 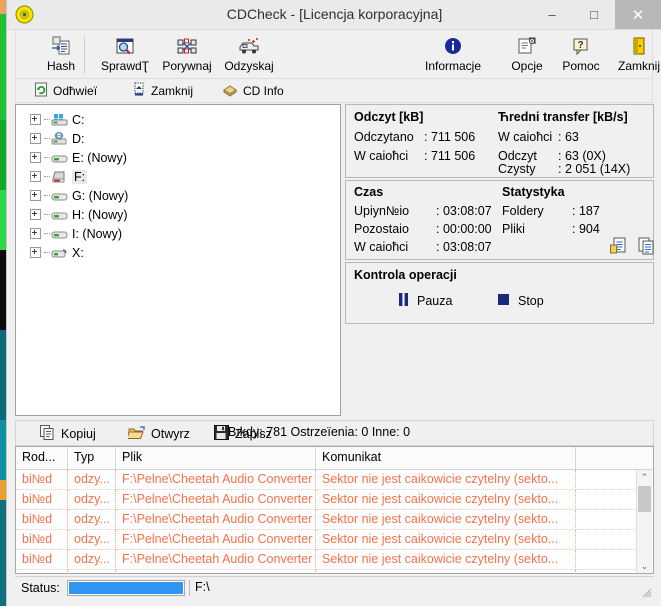 What do you see at coordinates (594, 169) in the screenshot?
I see `transfer-row-2-value: : 2 051 (14X)` at bounding box center [594, 169].